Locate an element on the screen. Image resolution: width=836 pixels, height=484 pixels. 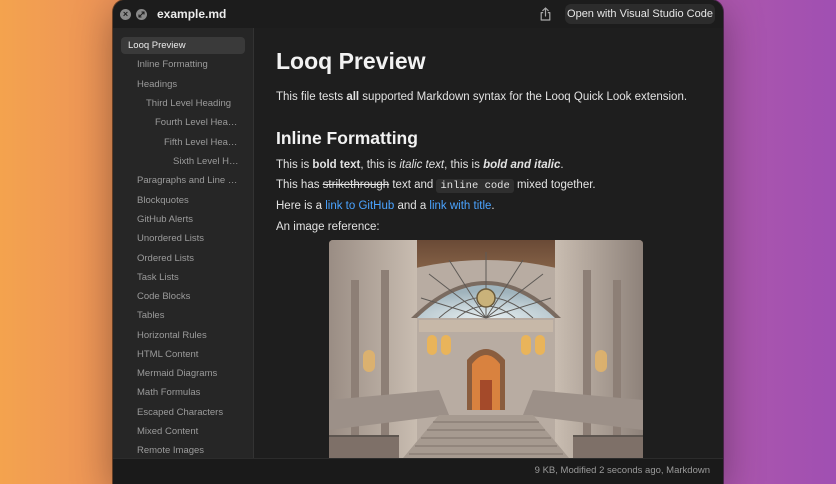
sidebar-item-fourth-level-heading: Fourth Level Heading is located at coordinates (183, 122).